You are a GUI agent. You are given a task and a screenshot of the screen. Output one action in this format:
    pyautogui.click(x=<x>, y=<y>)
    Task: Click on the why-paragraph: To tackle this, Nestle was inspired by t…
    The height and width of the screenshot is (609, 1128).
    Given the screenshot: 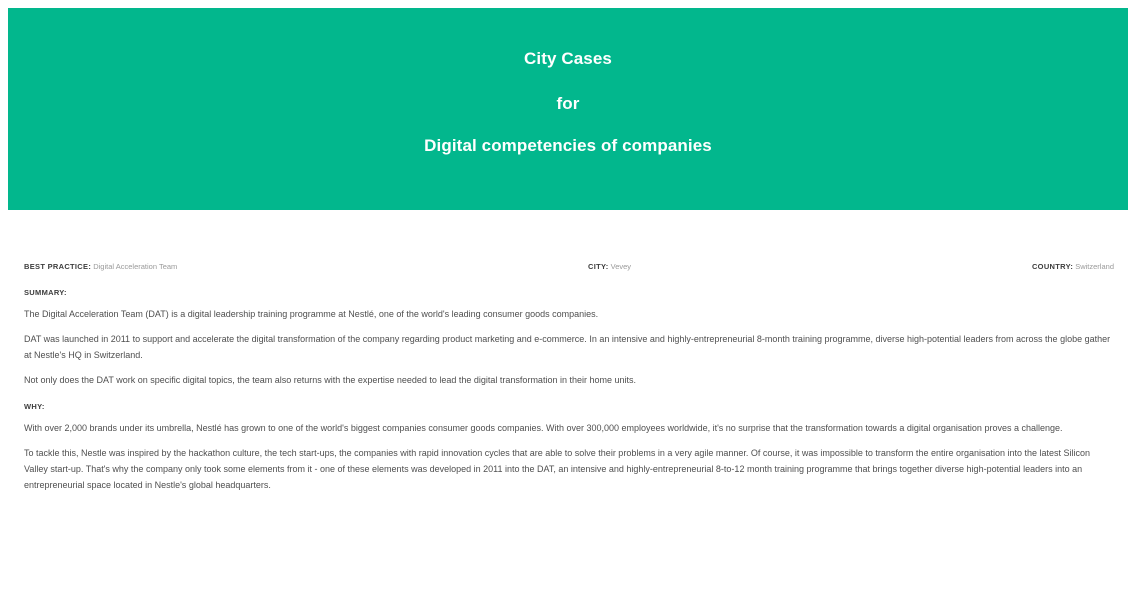 What is the action you would take?
    pyautogui.click(x=557, y=469)
    